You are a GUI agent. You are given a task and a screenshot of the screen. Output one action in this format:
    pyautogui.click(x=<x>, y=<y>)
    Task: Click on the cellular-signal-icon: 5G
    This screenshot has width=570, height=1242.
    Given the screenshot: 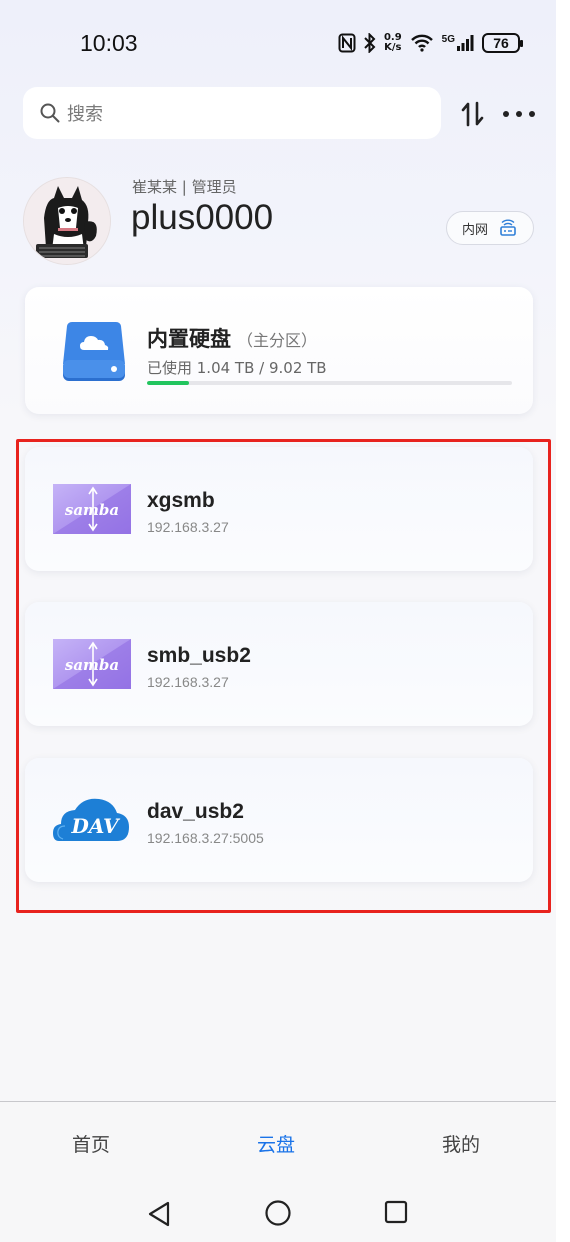 What is the action you would take?
    pyautogui.click(x=458, y=43)
    